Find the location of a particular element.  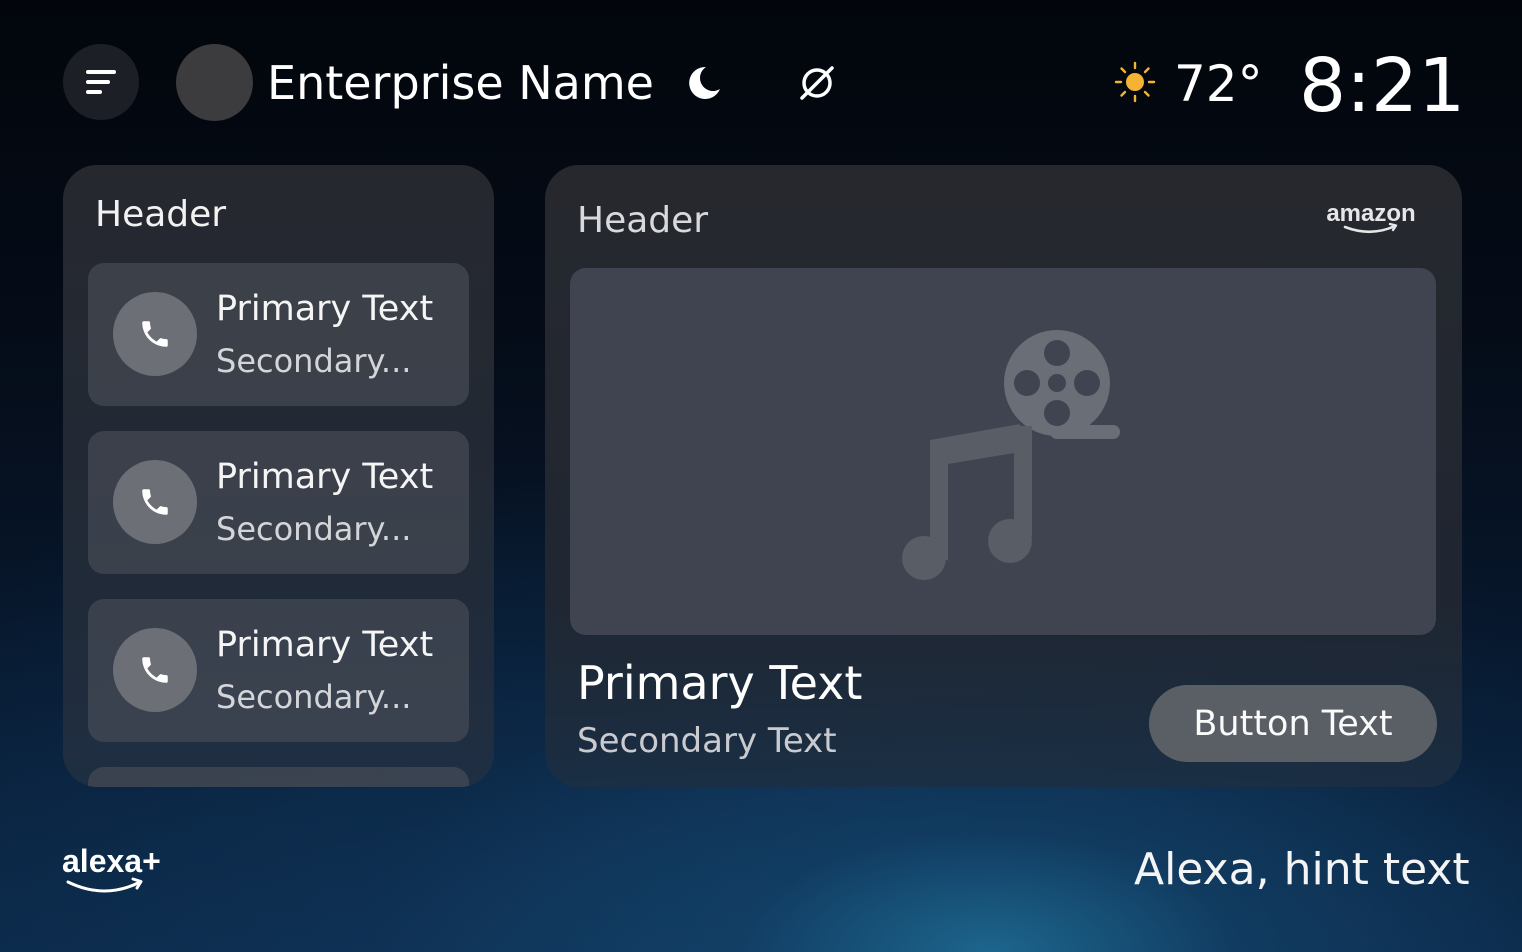

do-not-disturb-icon is located at coordinates (817, 83).